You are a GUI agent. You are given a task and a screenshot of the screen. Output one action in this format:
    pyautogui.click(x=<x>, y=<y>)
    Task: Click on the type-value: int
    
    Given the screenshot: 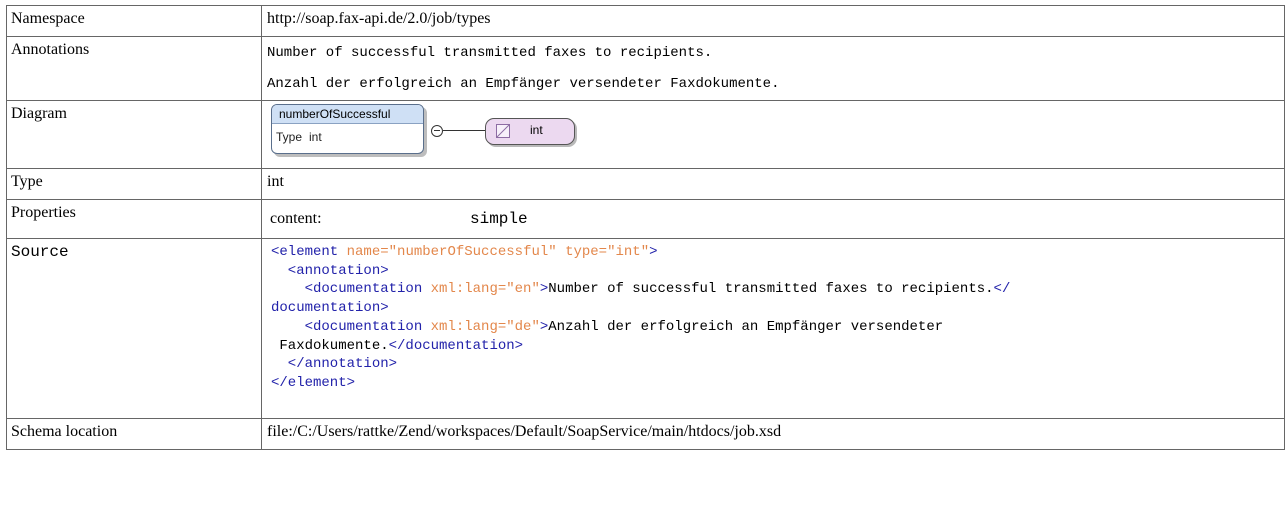 What is the action you would take?
    pyautogui.click(x=773, y=184)
    